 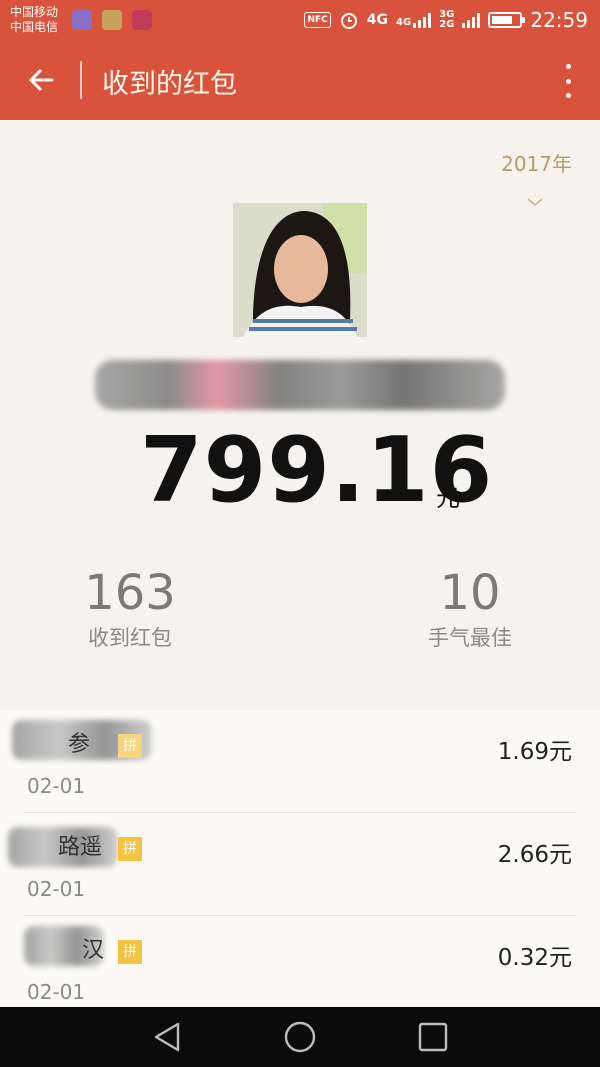 I want to click on alarm-icon, so click(x=348, y=21).